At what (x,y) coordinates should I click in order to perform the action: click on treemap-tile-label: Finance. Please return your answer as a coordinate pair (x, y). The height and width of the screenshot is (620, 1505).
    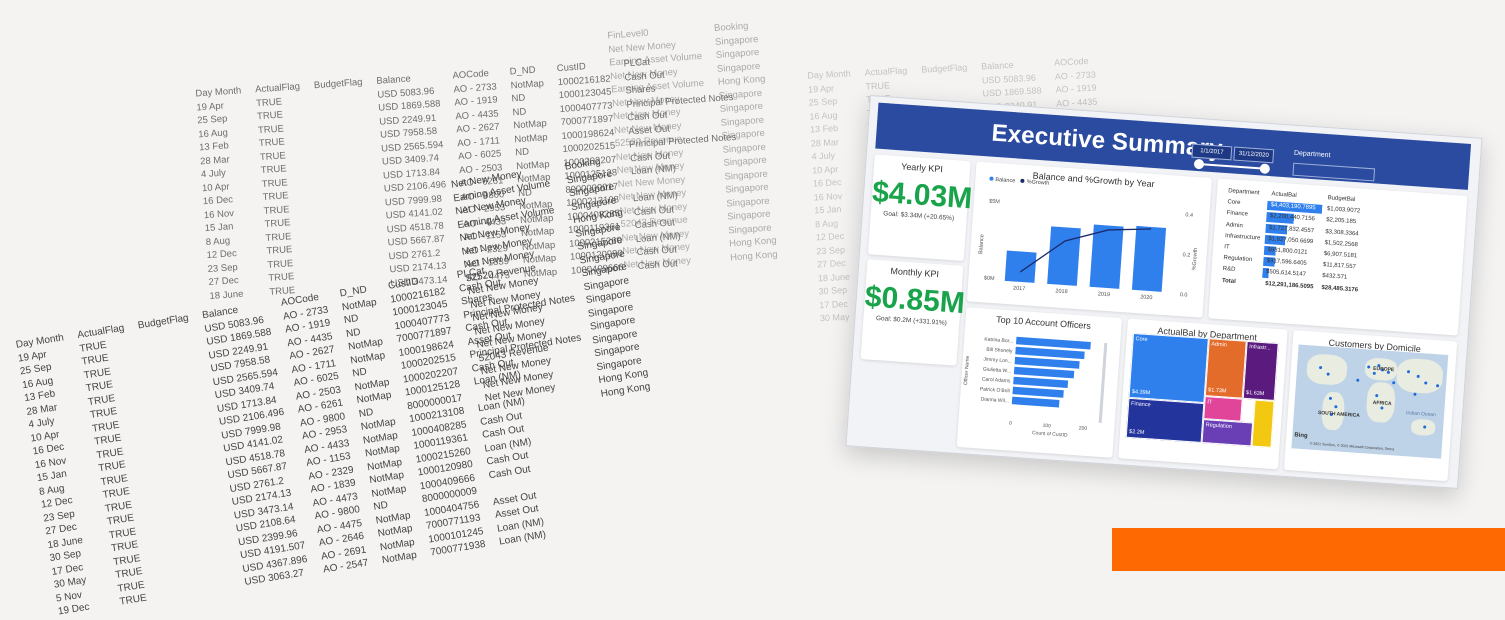
    Looking at the image, I should click on (1140, 405).